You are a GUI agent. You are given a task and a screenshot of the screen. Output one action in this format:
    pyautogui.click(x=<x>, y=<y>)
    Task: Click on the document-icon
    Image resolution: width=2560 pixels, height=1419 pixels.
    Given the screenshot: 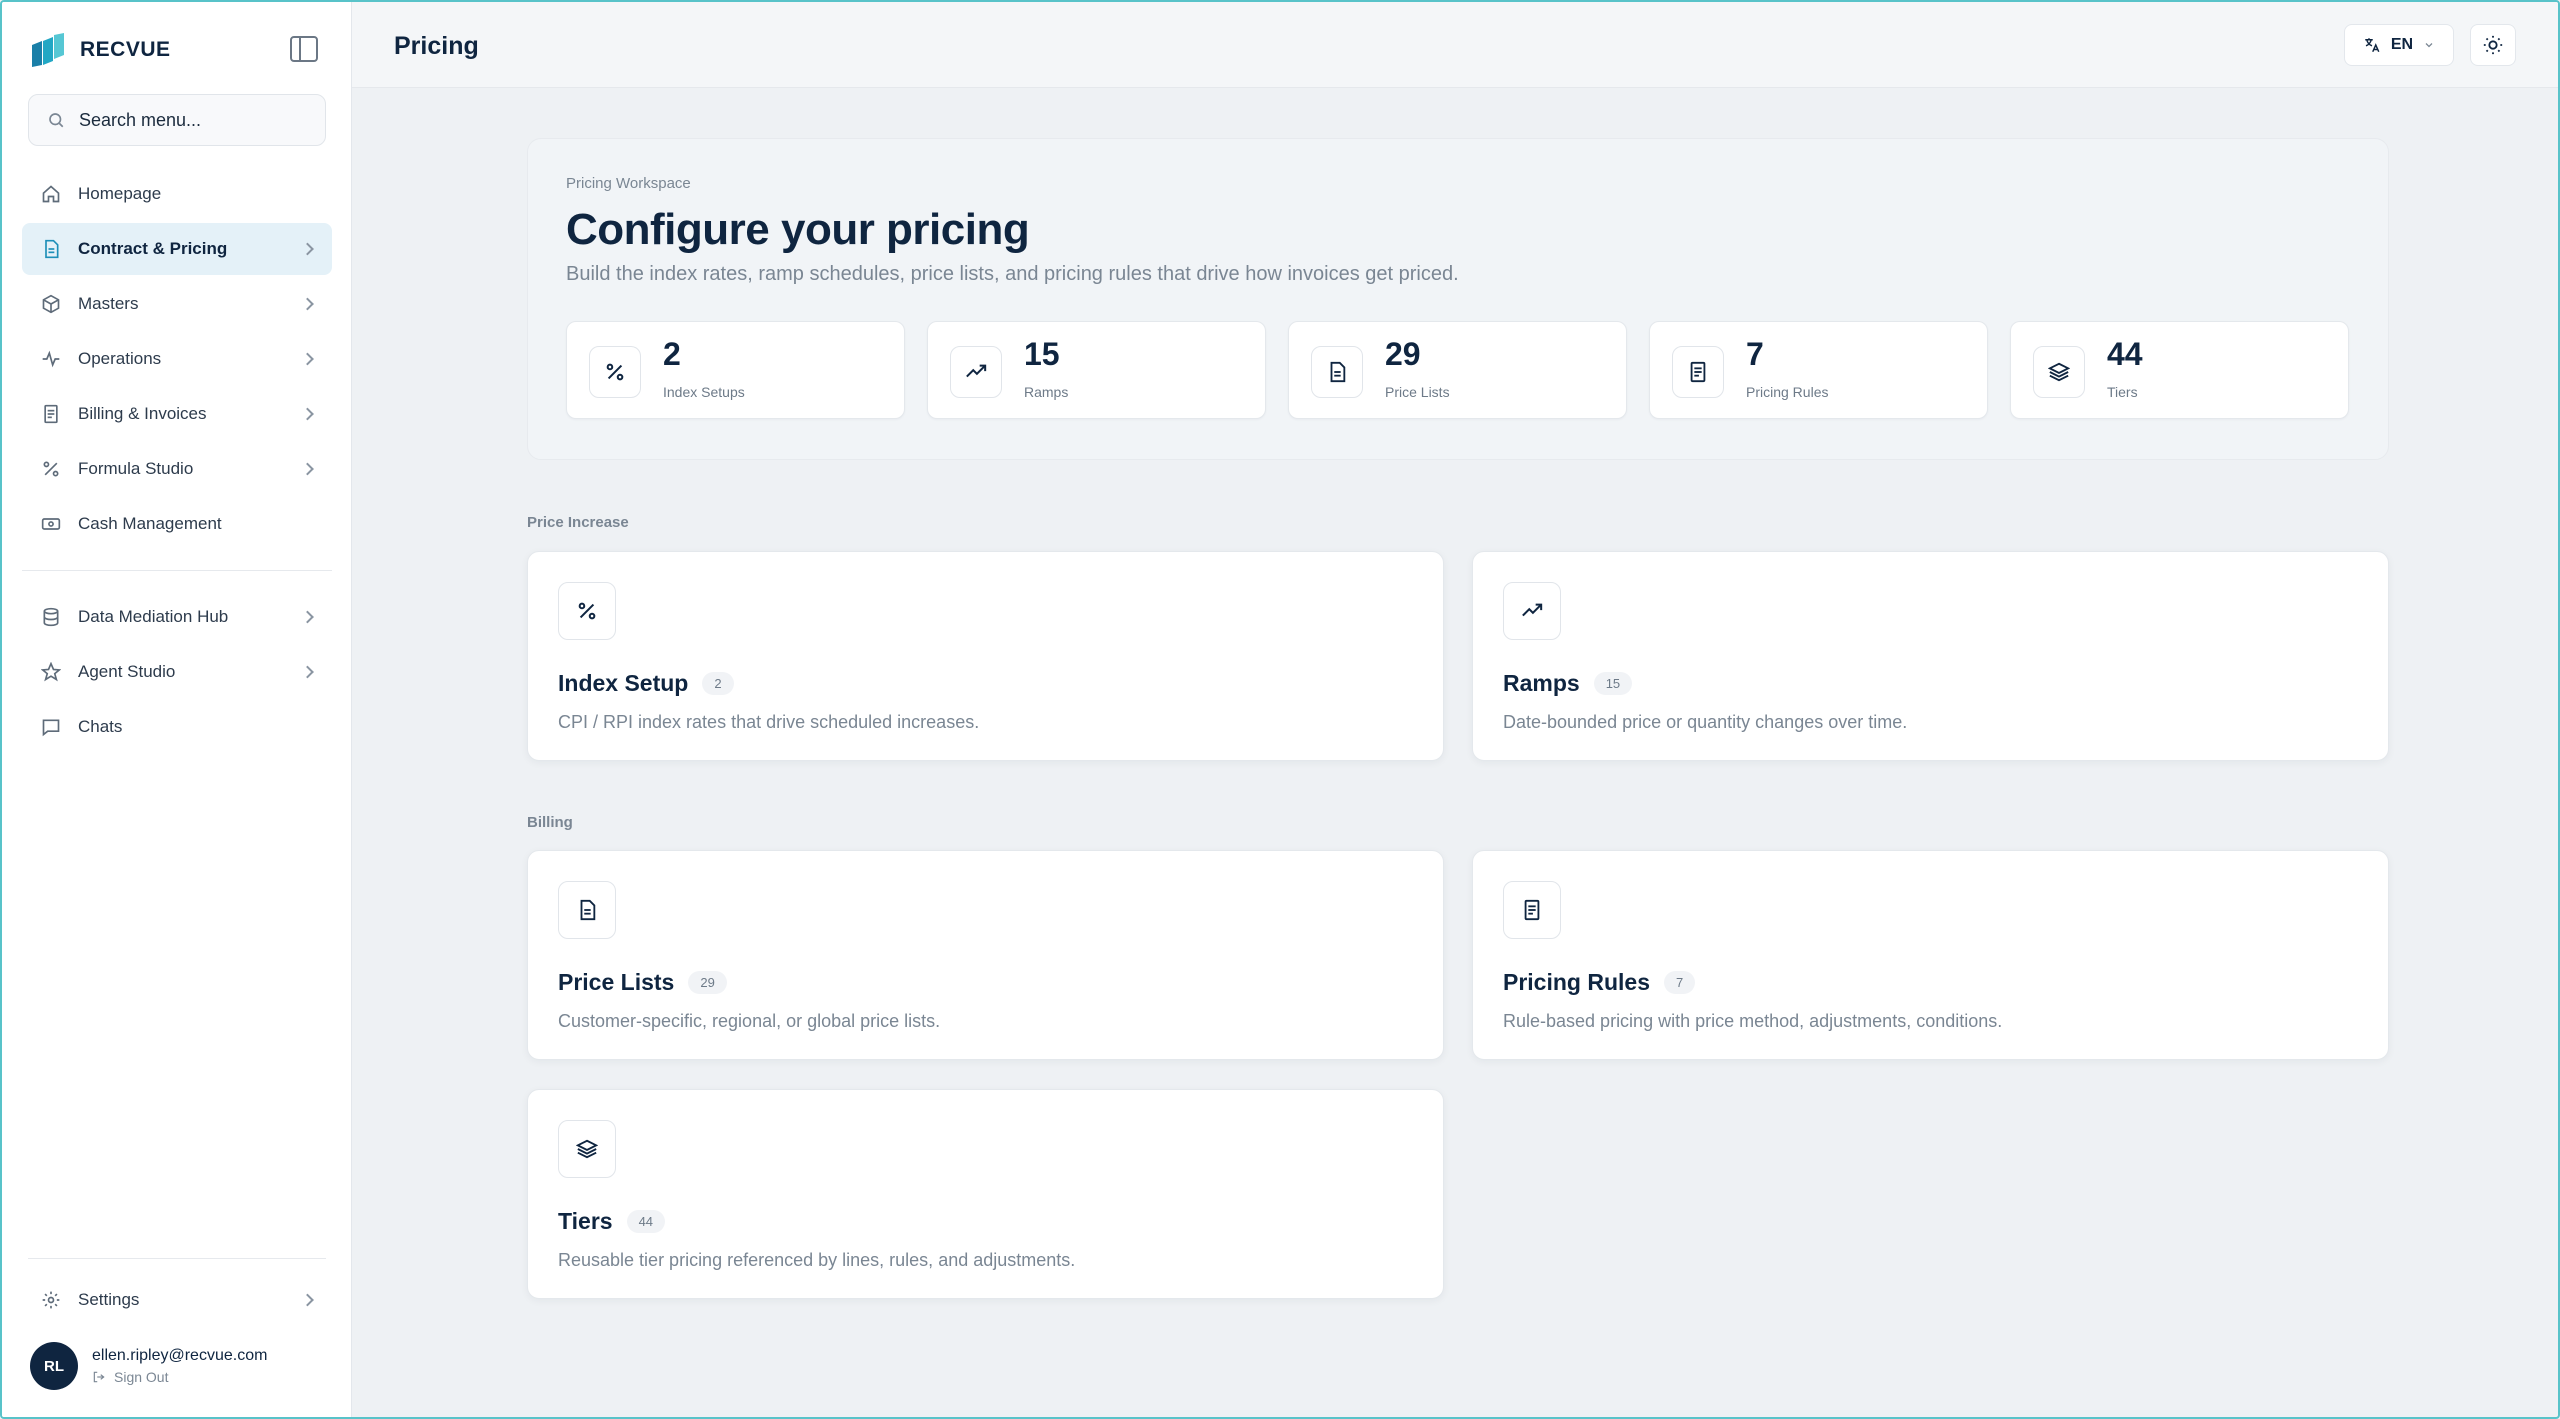 What is the action you would take?
    pyautogui.click(x=51, y=249)
    